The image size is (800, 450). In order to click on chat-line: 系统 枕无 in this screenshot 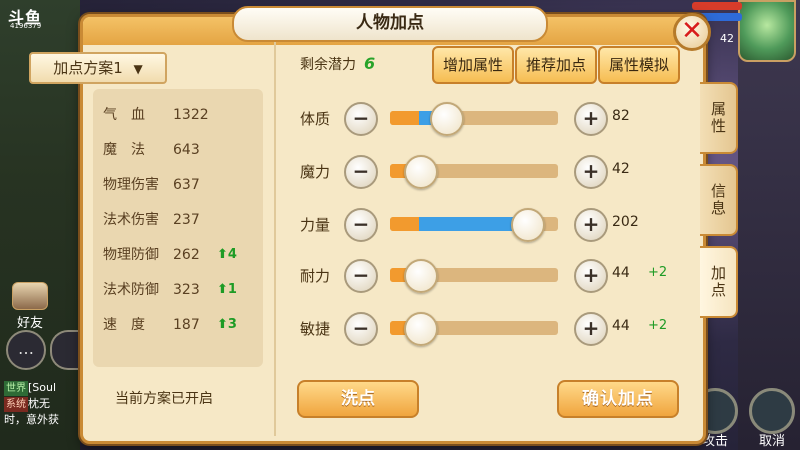, I will do `click(43, 404)`.